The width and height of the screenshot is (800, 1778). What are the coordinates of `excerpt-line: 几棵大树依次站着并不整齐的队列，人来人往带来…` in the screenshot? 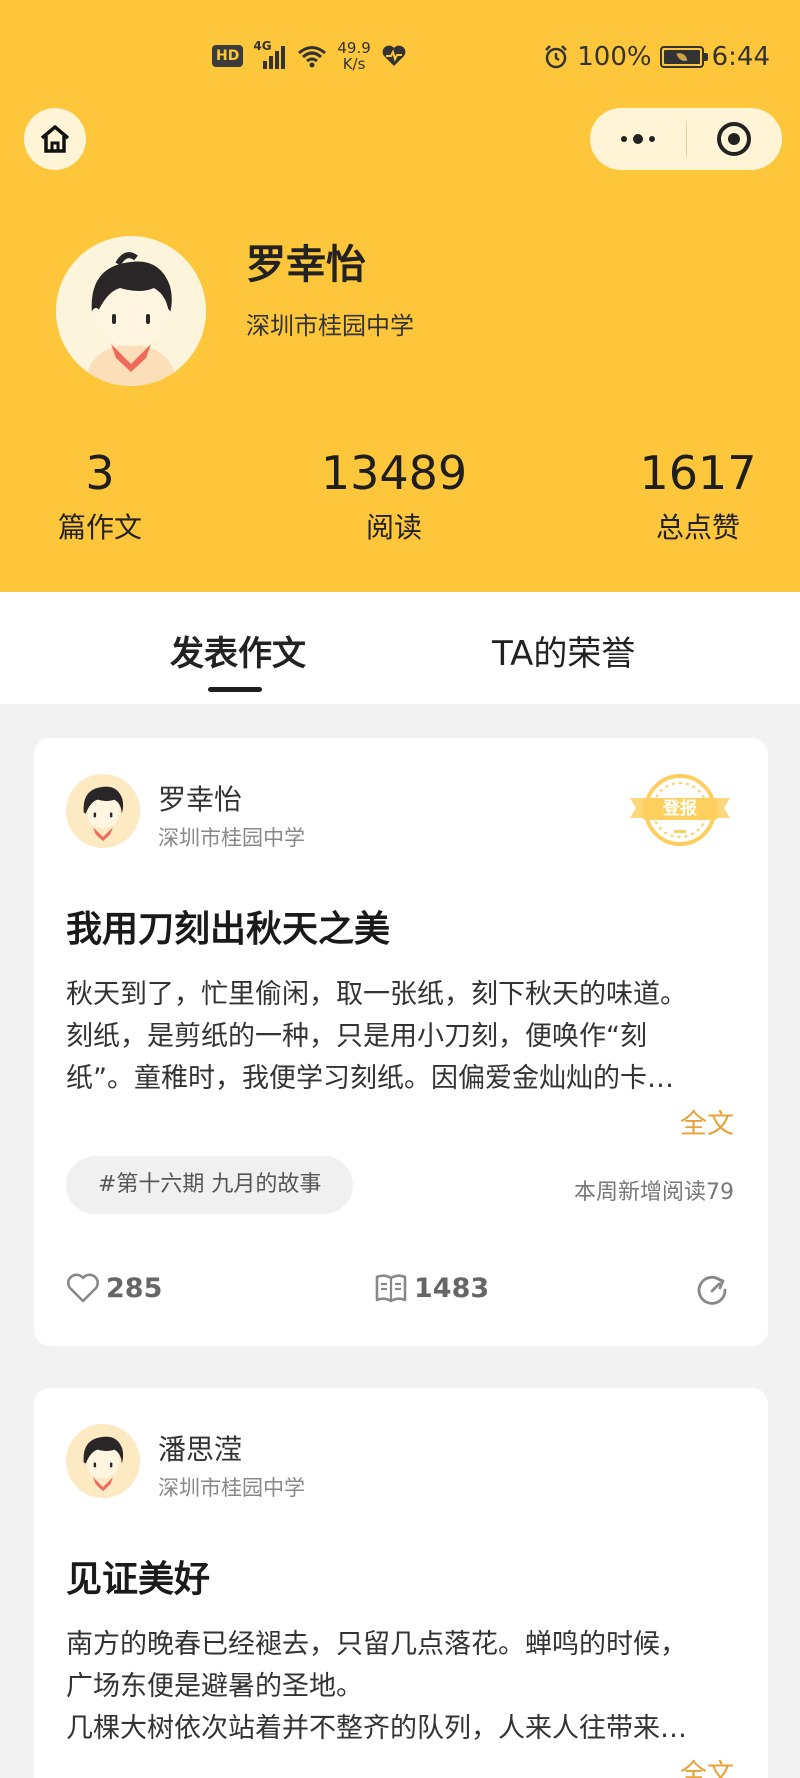 It's located at (376, 1728).